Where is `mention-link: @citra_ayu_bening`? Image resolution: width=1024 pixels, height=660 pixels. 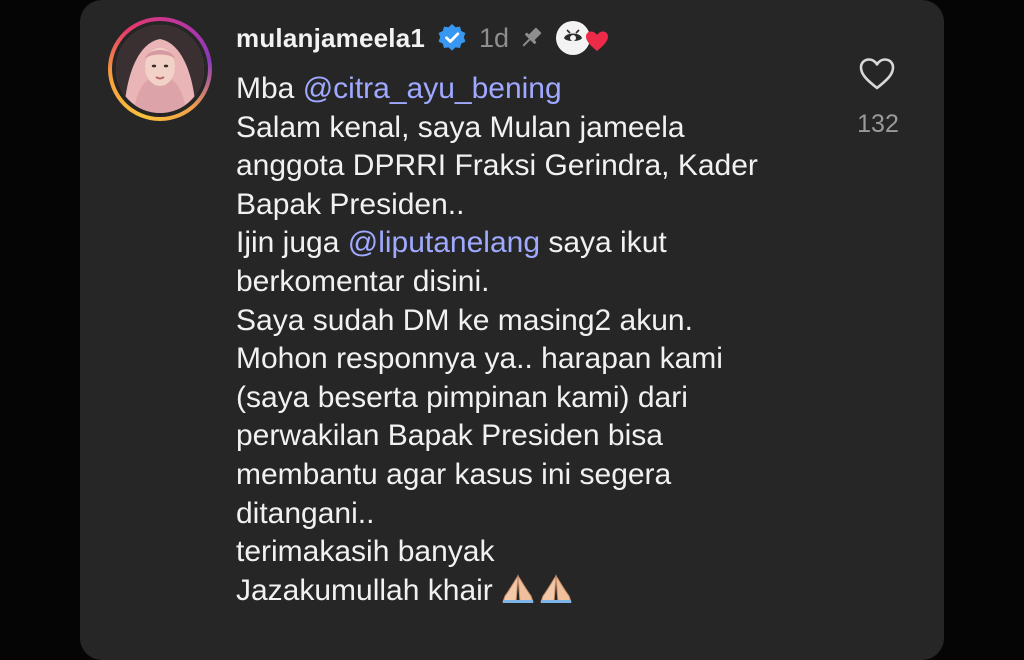 mention-link: @citra_ayu_bening is located at coordinates (432, 88).